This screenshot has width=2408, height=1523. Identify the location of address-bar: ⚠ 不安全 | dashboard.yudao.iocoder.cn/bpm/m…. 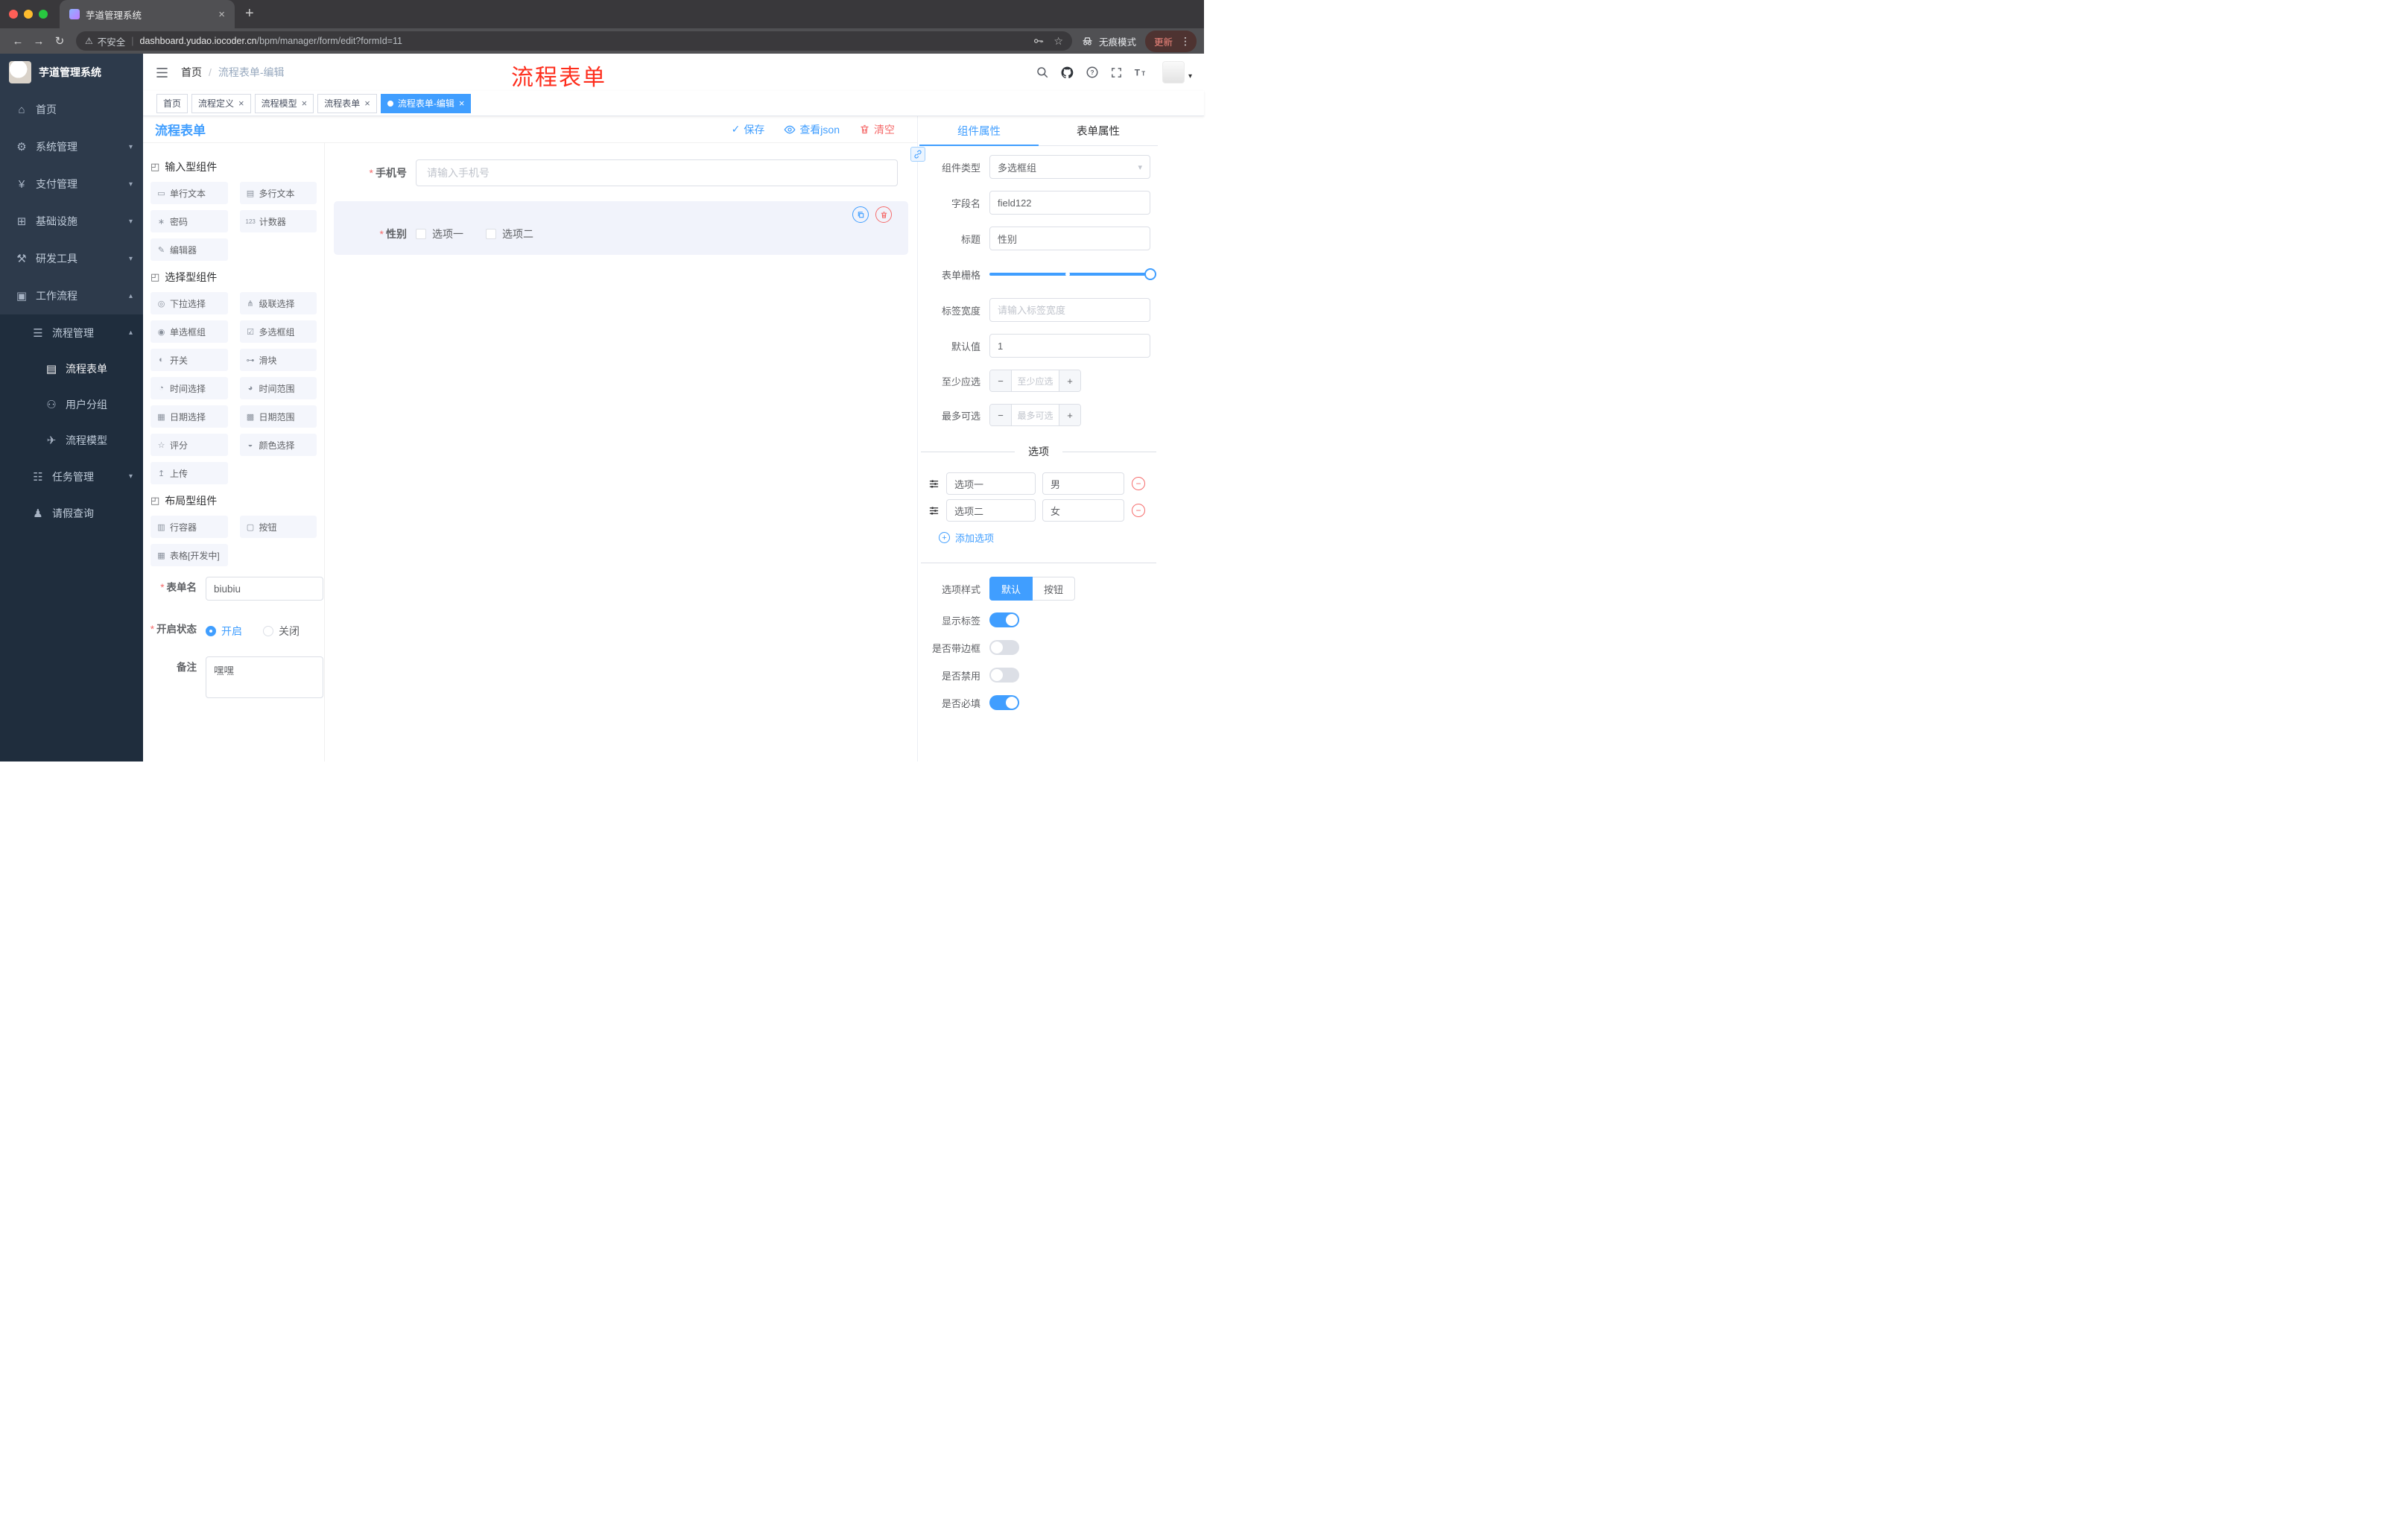
(574, 41).